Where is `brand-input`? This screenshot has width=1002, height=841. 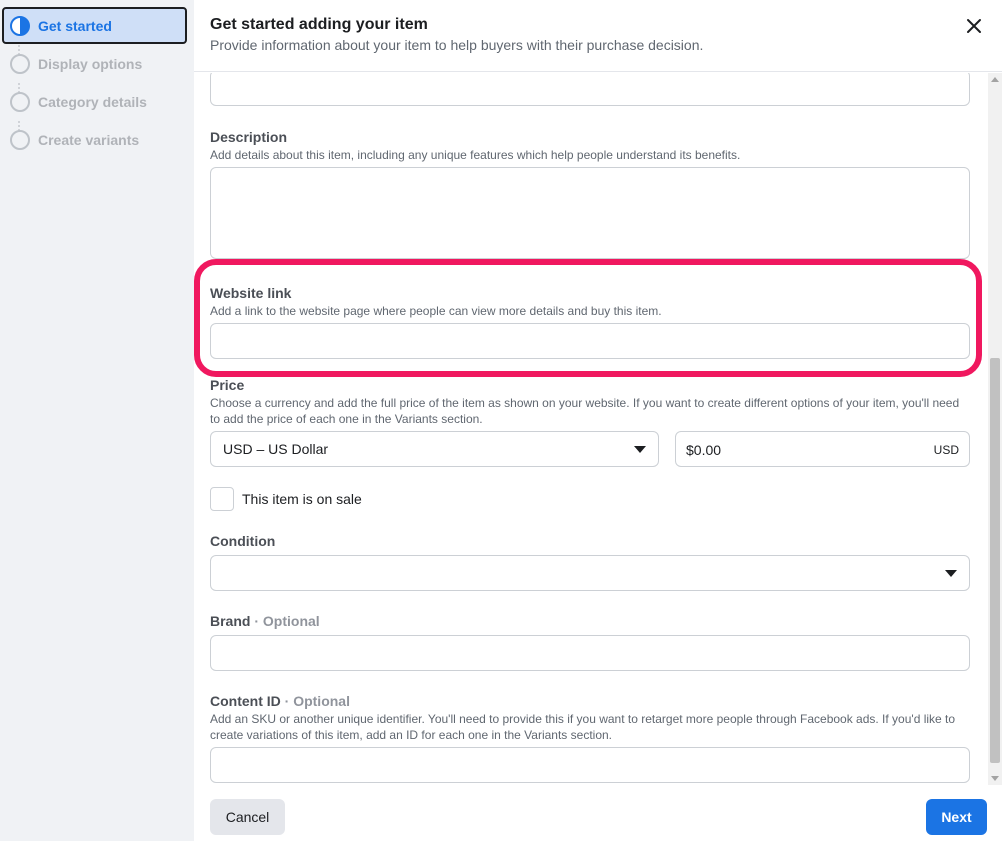
brand-input is located at coordinates (590, 653).